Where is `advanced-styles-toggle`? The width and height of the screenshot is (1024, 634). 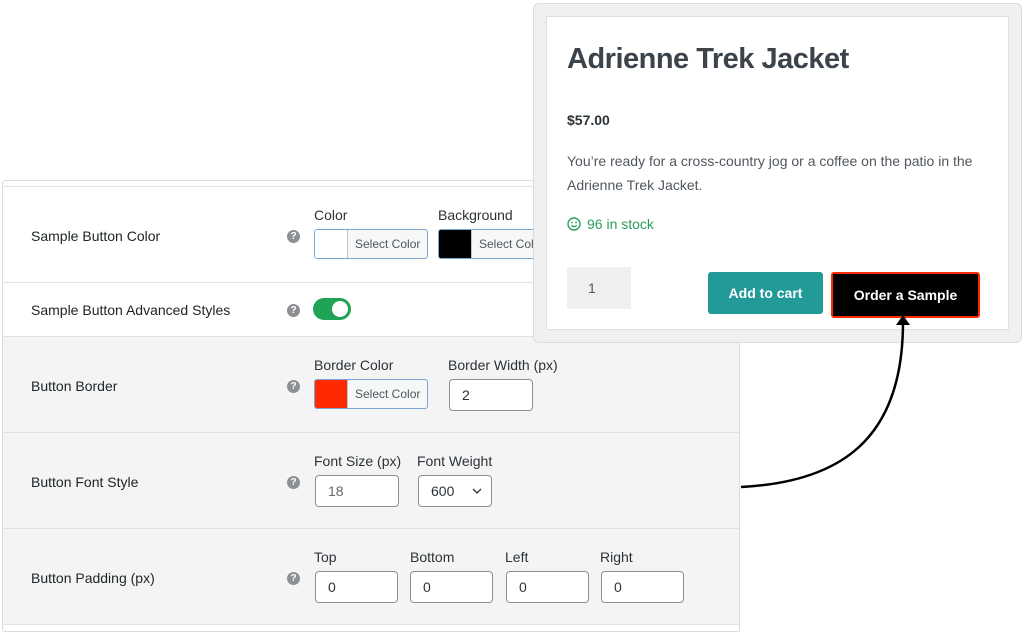 advanced-styles-toggle is located at coordinates (332, 309).